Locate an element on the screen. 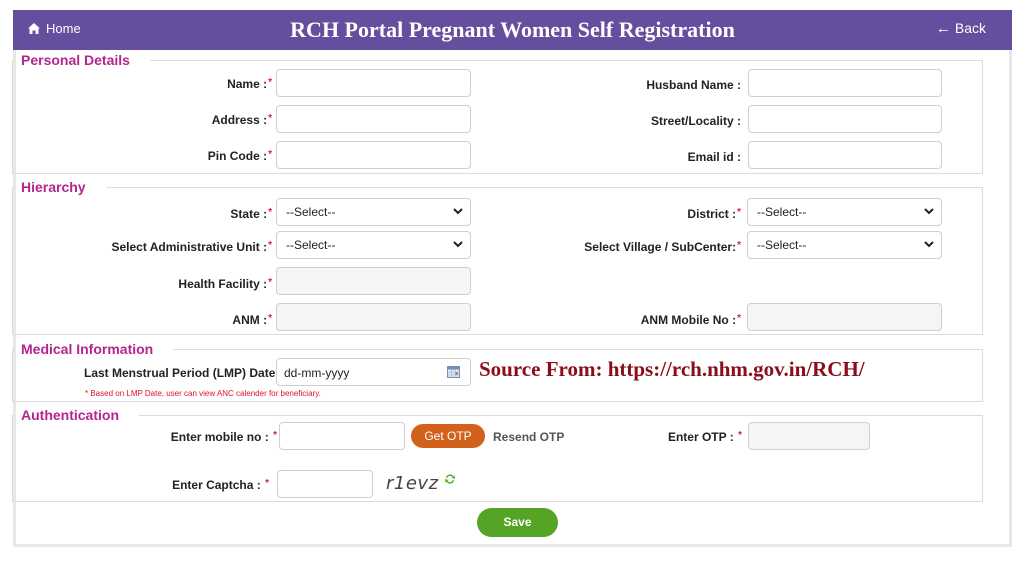  state-label: State :* is located at coordinates (251, 214).